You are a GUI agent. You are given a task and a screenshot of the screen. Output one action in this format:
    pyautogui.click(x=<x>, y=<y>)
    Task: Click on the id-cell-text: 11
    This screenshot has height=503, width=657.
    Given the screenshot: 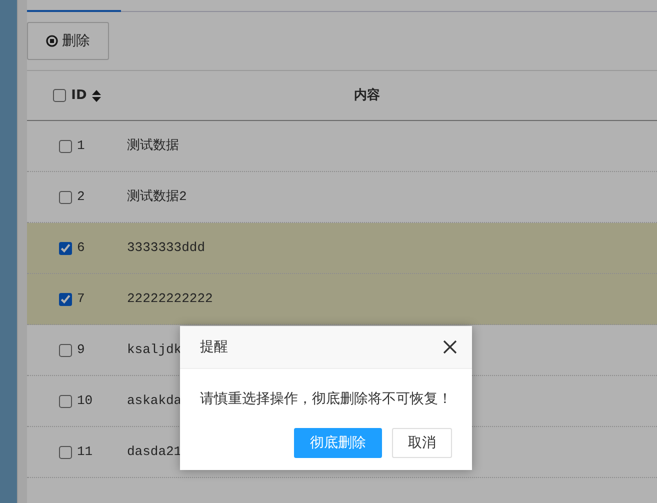 What is the action you would take?
    pyautogui.click(x=85, y=452)
    